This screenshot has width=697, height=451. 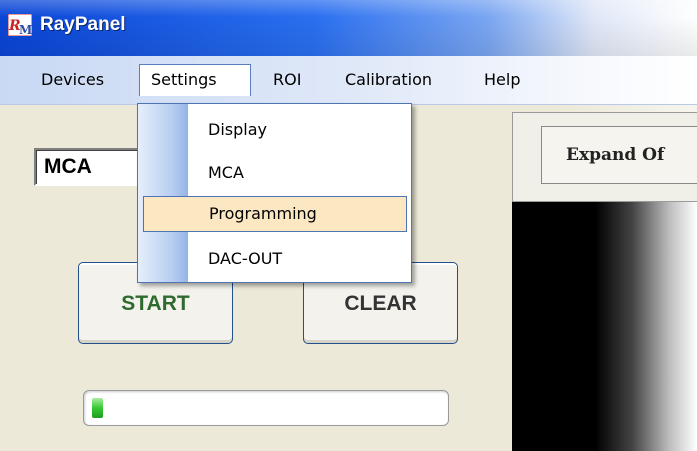 I want to click on progress-bar, so click(x=266, y=408).